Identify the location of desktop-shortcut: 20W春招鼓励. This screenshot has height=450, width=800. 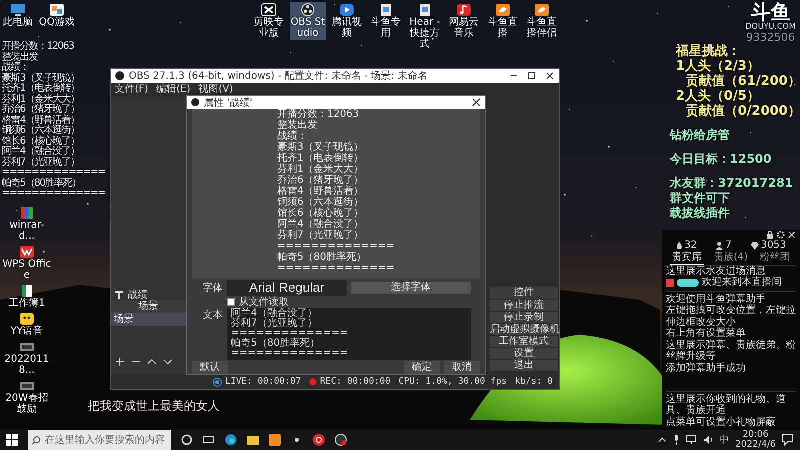
(27, 397).